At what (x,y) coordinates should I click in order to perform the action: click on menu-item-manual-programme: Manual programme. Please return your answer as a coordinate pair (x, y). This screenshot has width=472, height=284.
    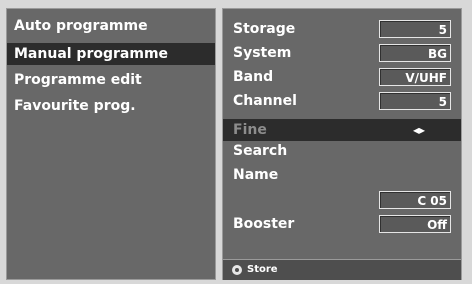
    Looking at the image, I should click on (111, 54).